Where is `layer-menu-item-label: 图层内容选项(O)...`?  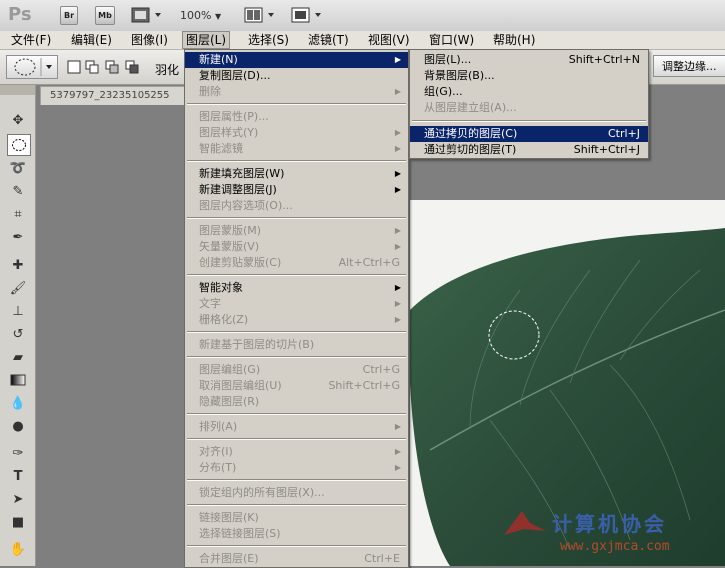 layer-menu-item-label: 图层内容选项(O)... is located at coordinates (246, 205).